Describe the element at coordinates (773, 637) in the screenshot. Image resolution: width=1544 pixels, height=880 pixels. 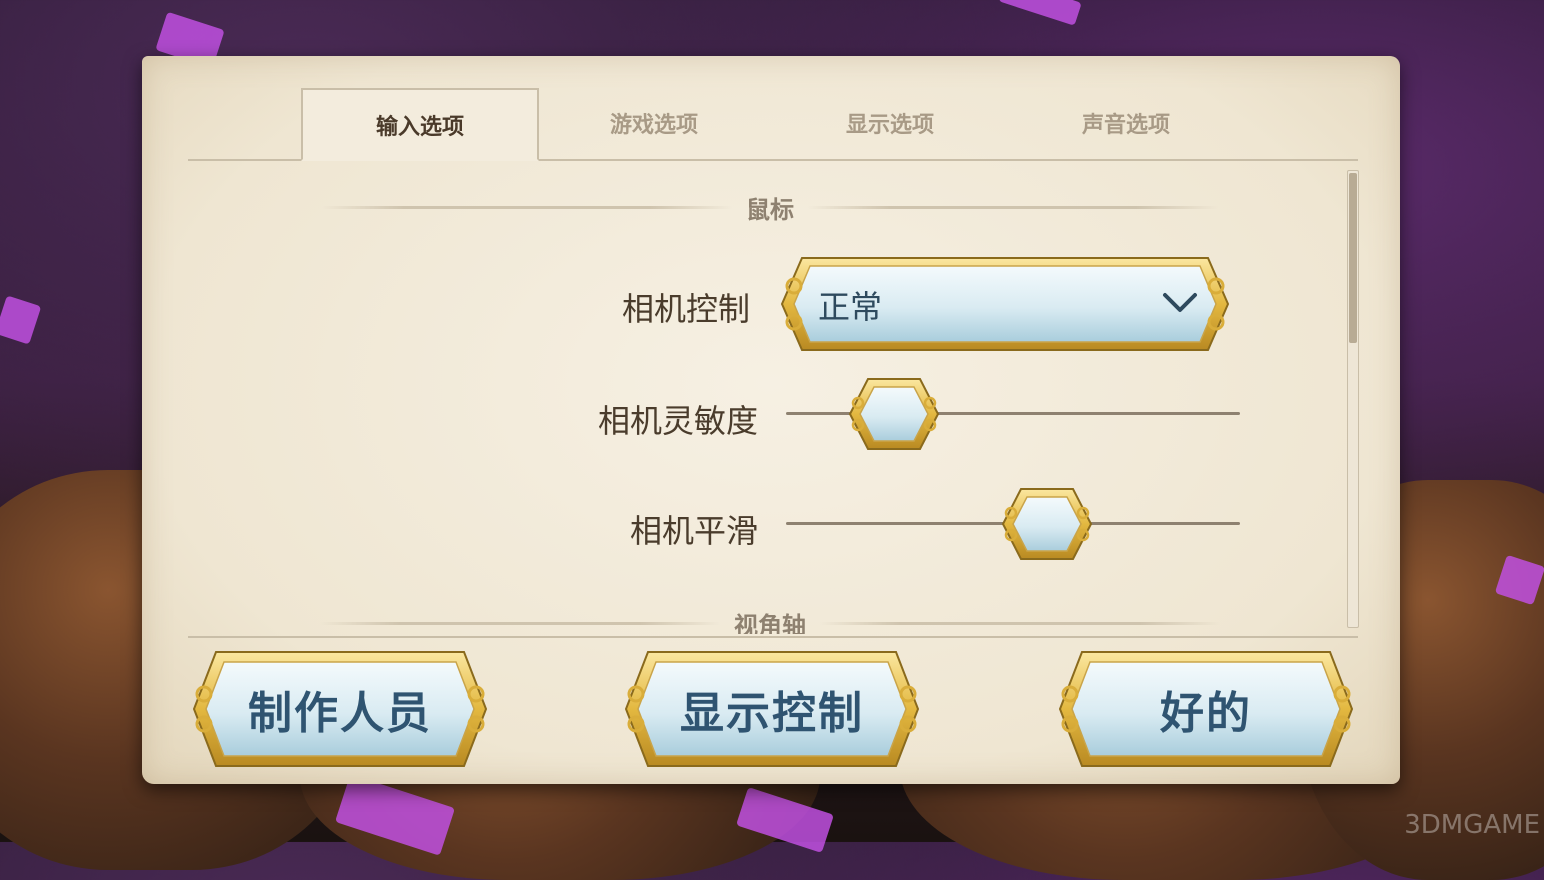
I see `bottom-divider` at that location.